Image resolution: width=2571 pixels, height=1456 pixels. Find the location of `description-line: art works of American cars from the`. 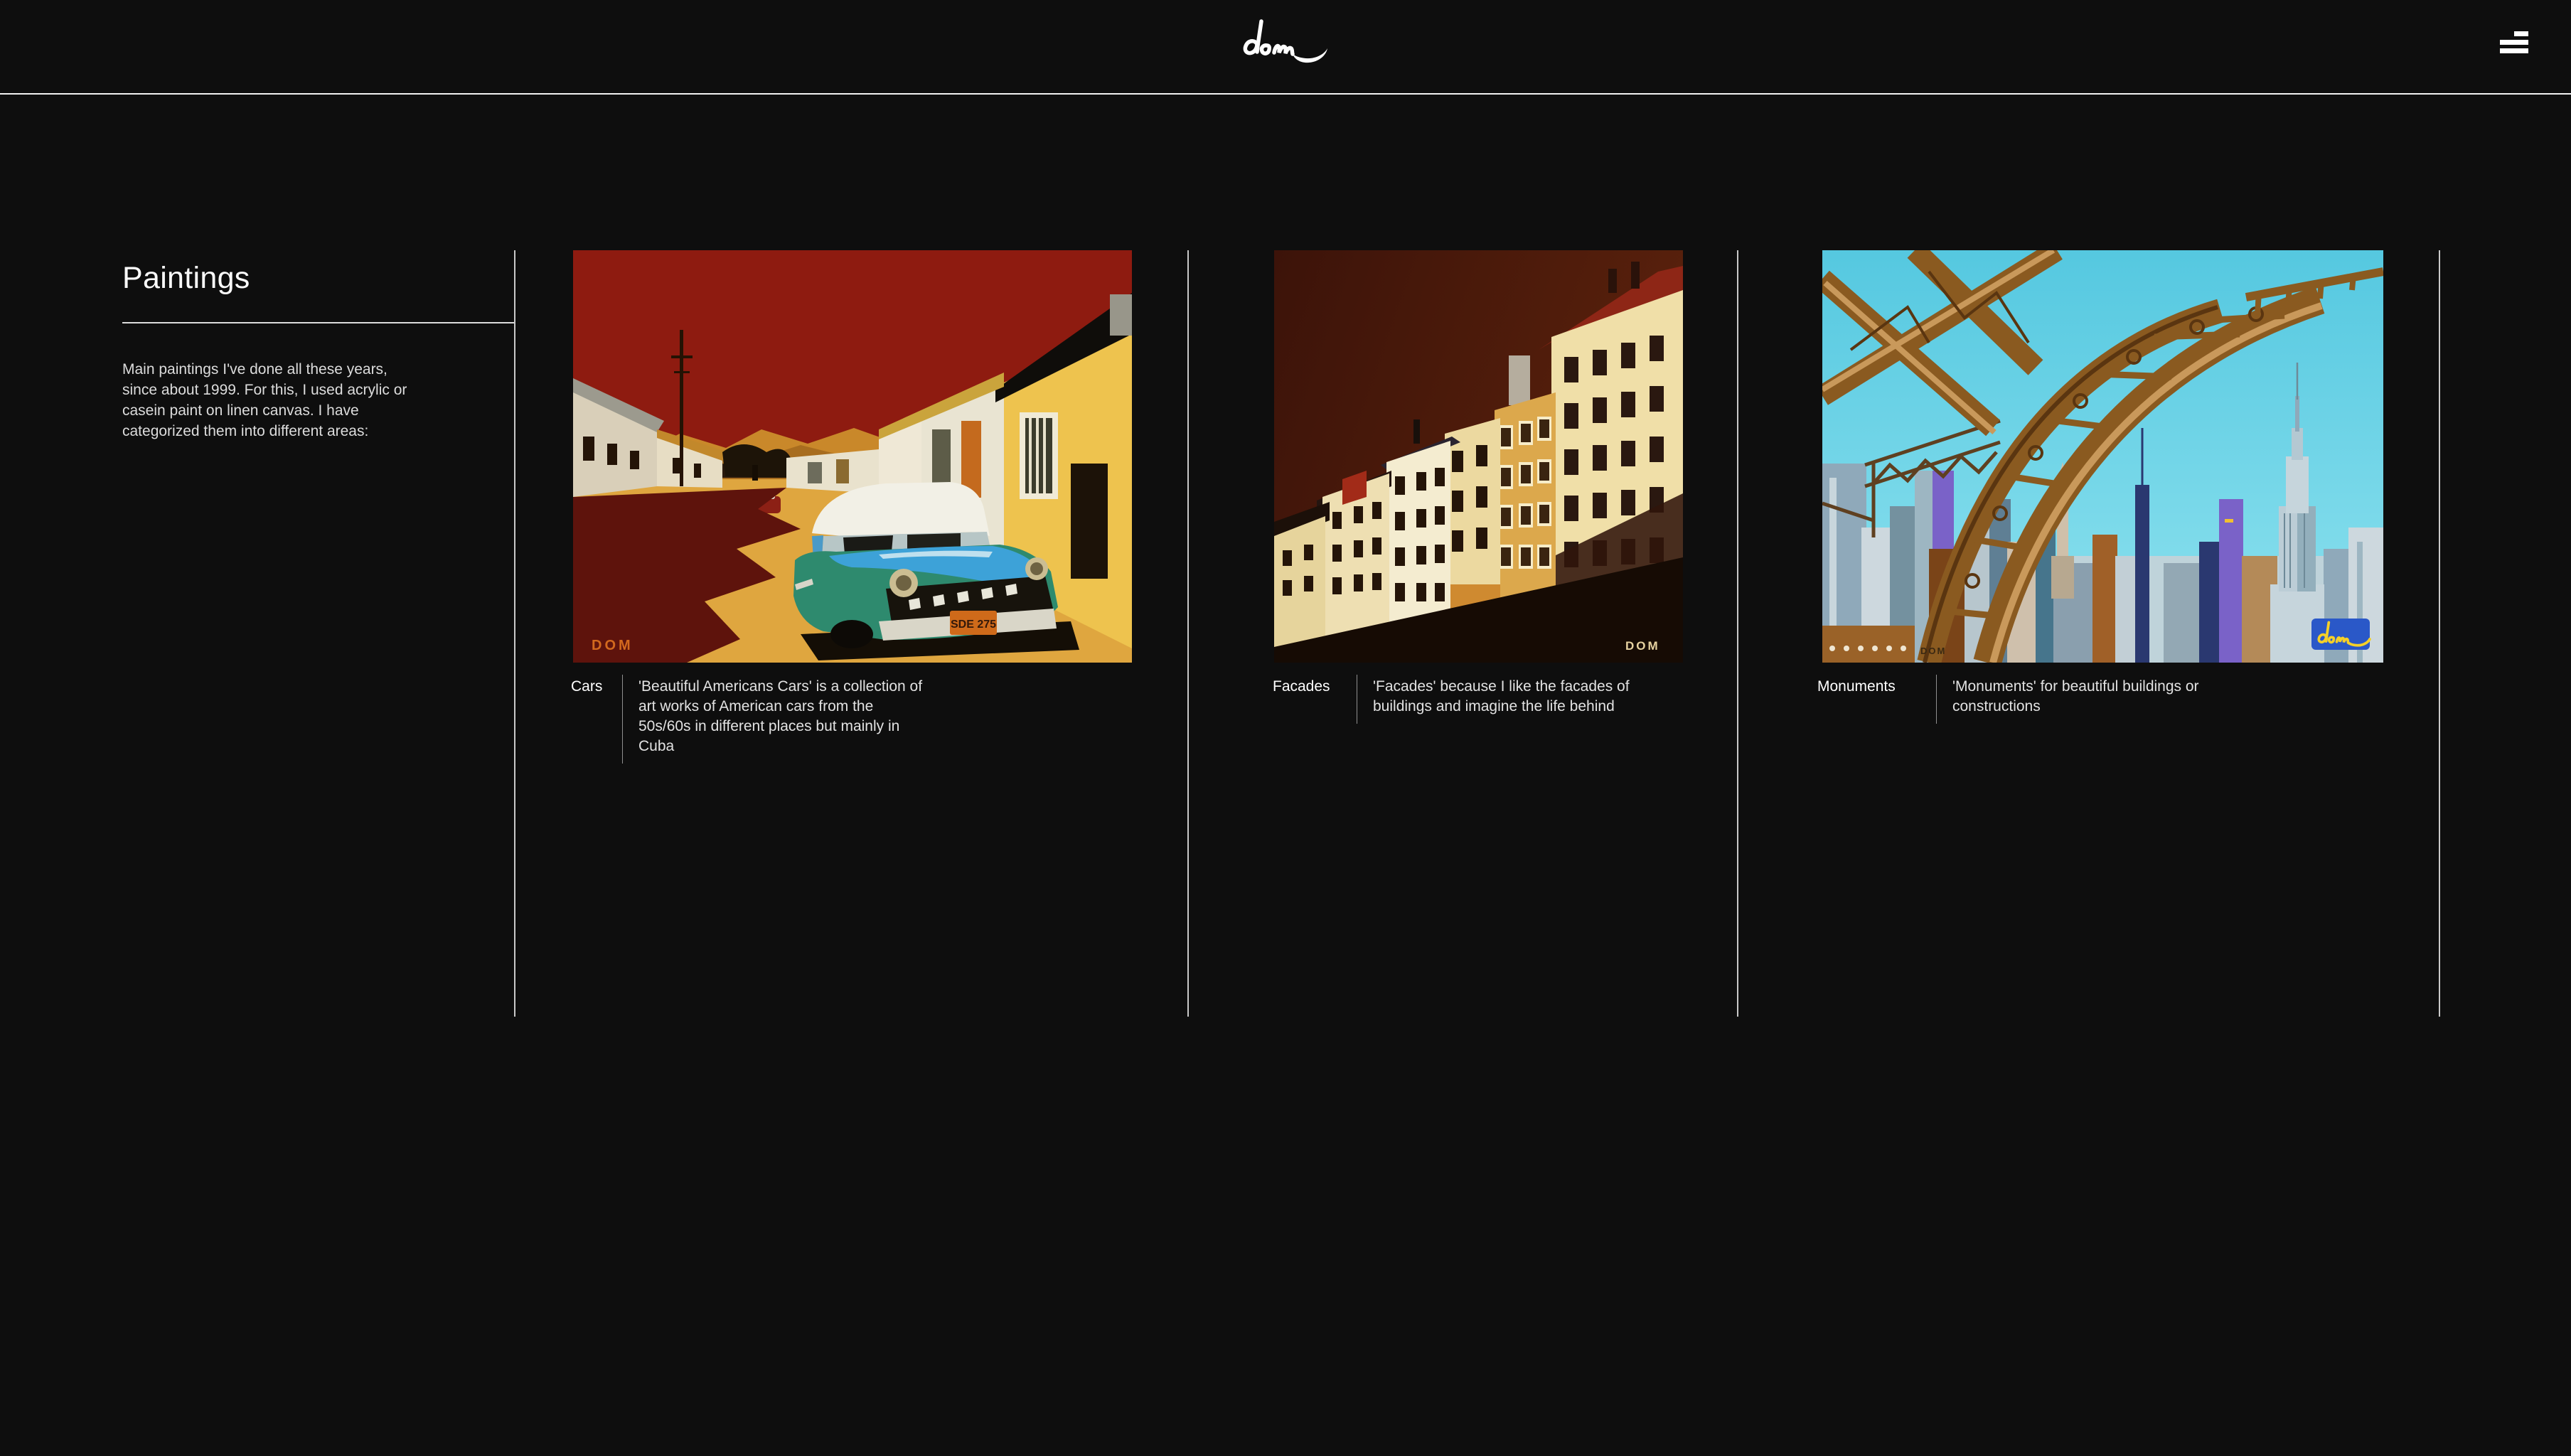

description-line: art works of American cars from the is located at coordinates (756, 706).